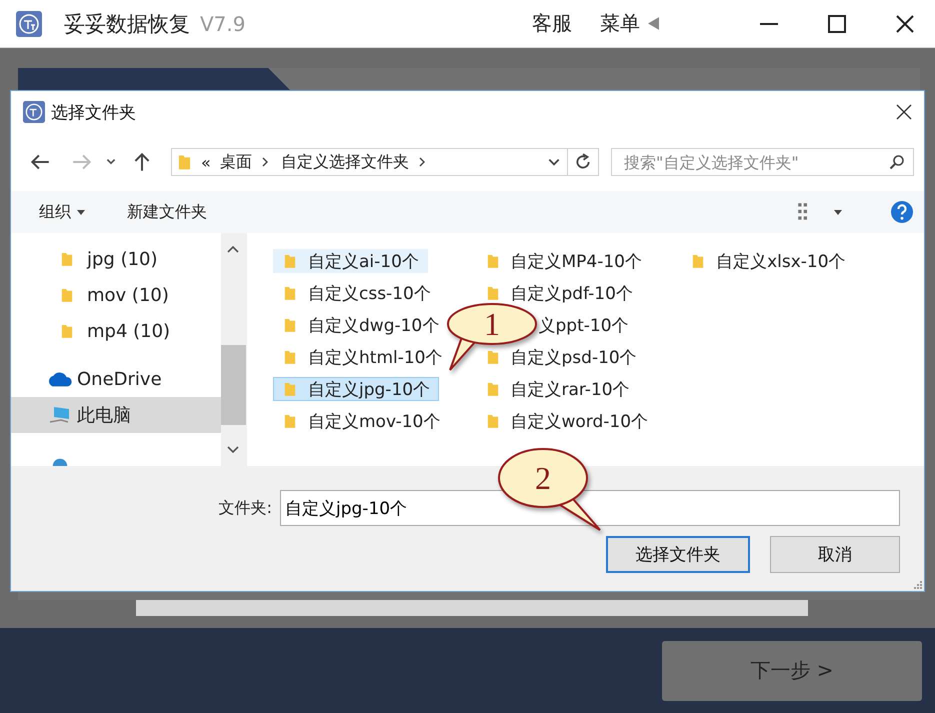 This screenshot has height=713, width=935. I want to click on folder-item: 自定义jpg-10个, so click(356, 389).